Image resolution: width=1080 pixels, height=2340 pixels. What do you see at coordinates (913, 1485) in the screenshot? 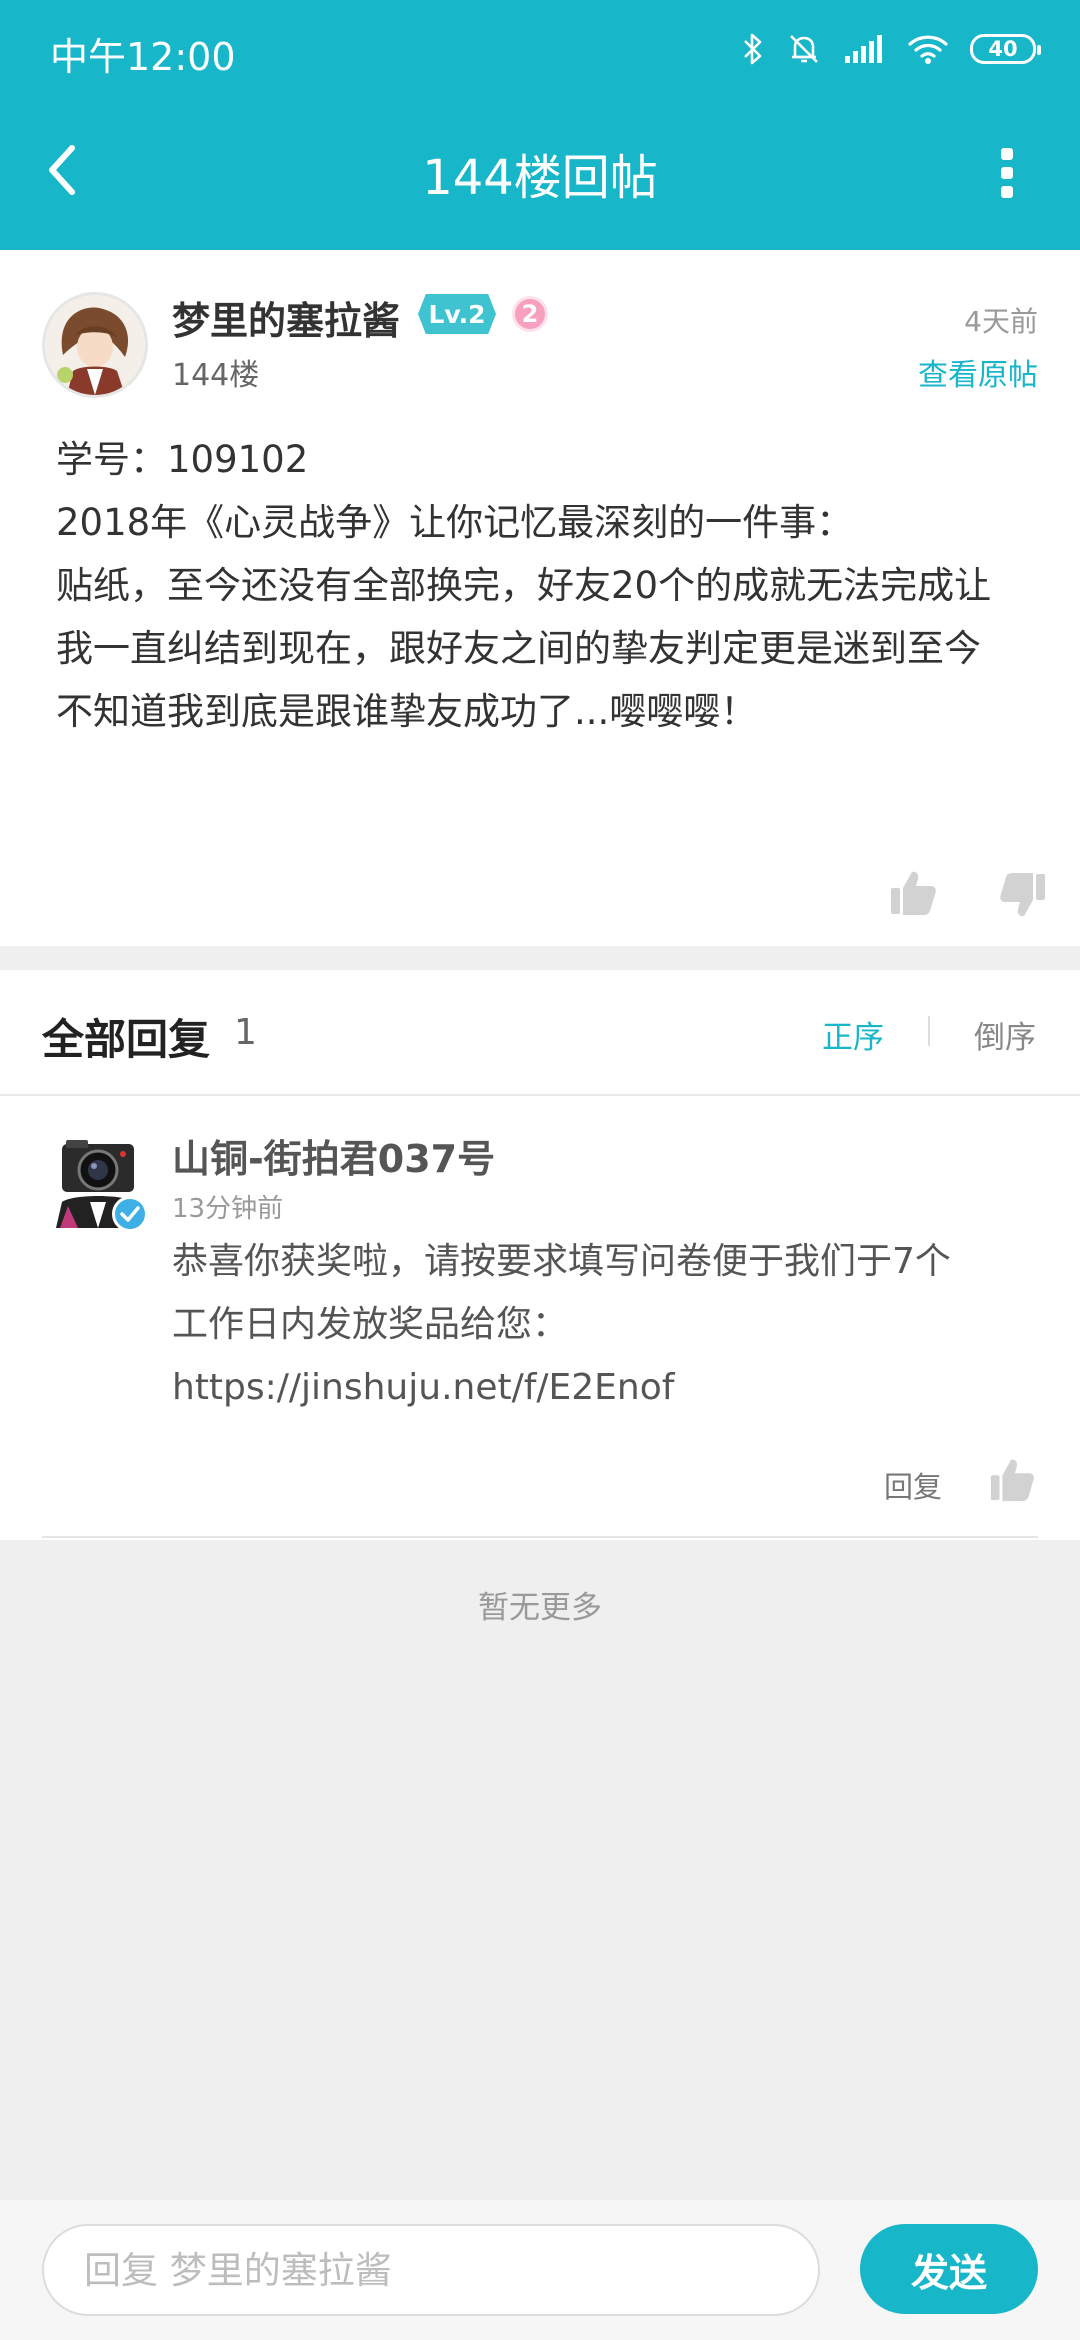
I see `reply-button: 回复` at bounding box center [913, 1485].